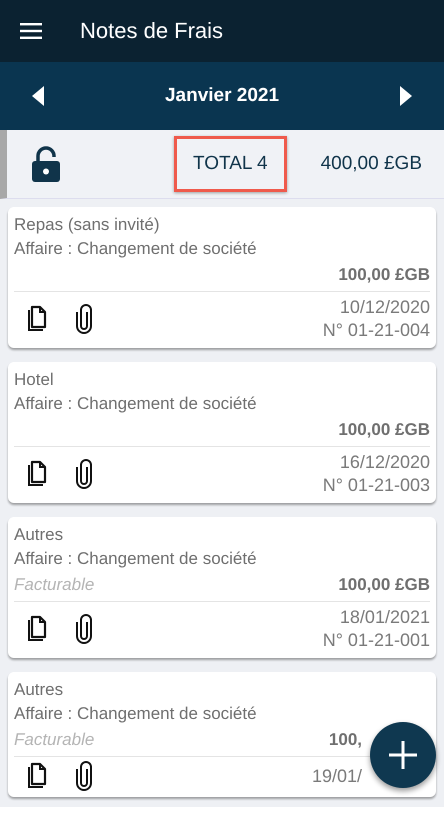  I want to click on expense-category: Repas (sans invité), so click(87, 225).